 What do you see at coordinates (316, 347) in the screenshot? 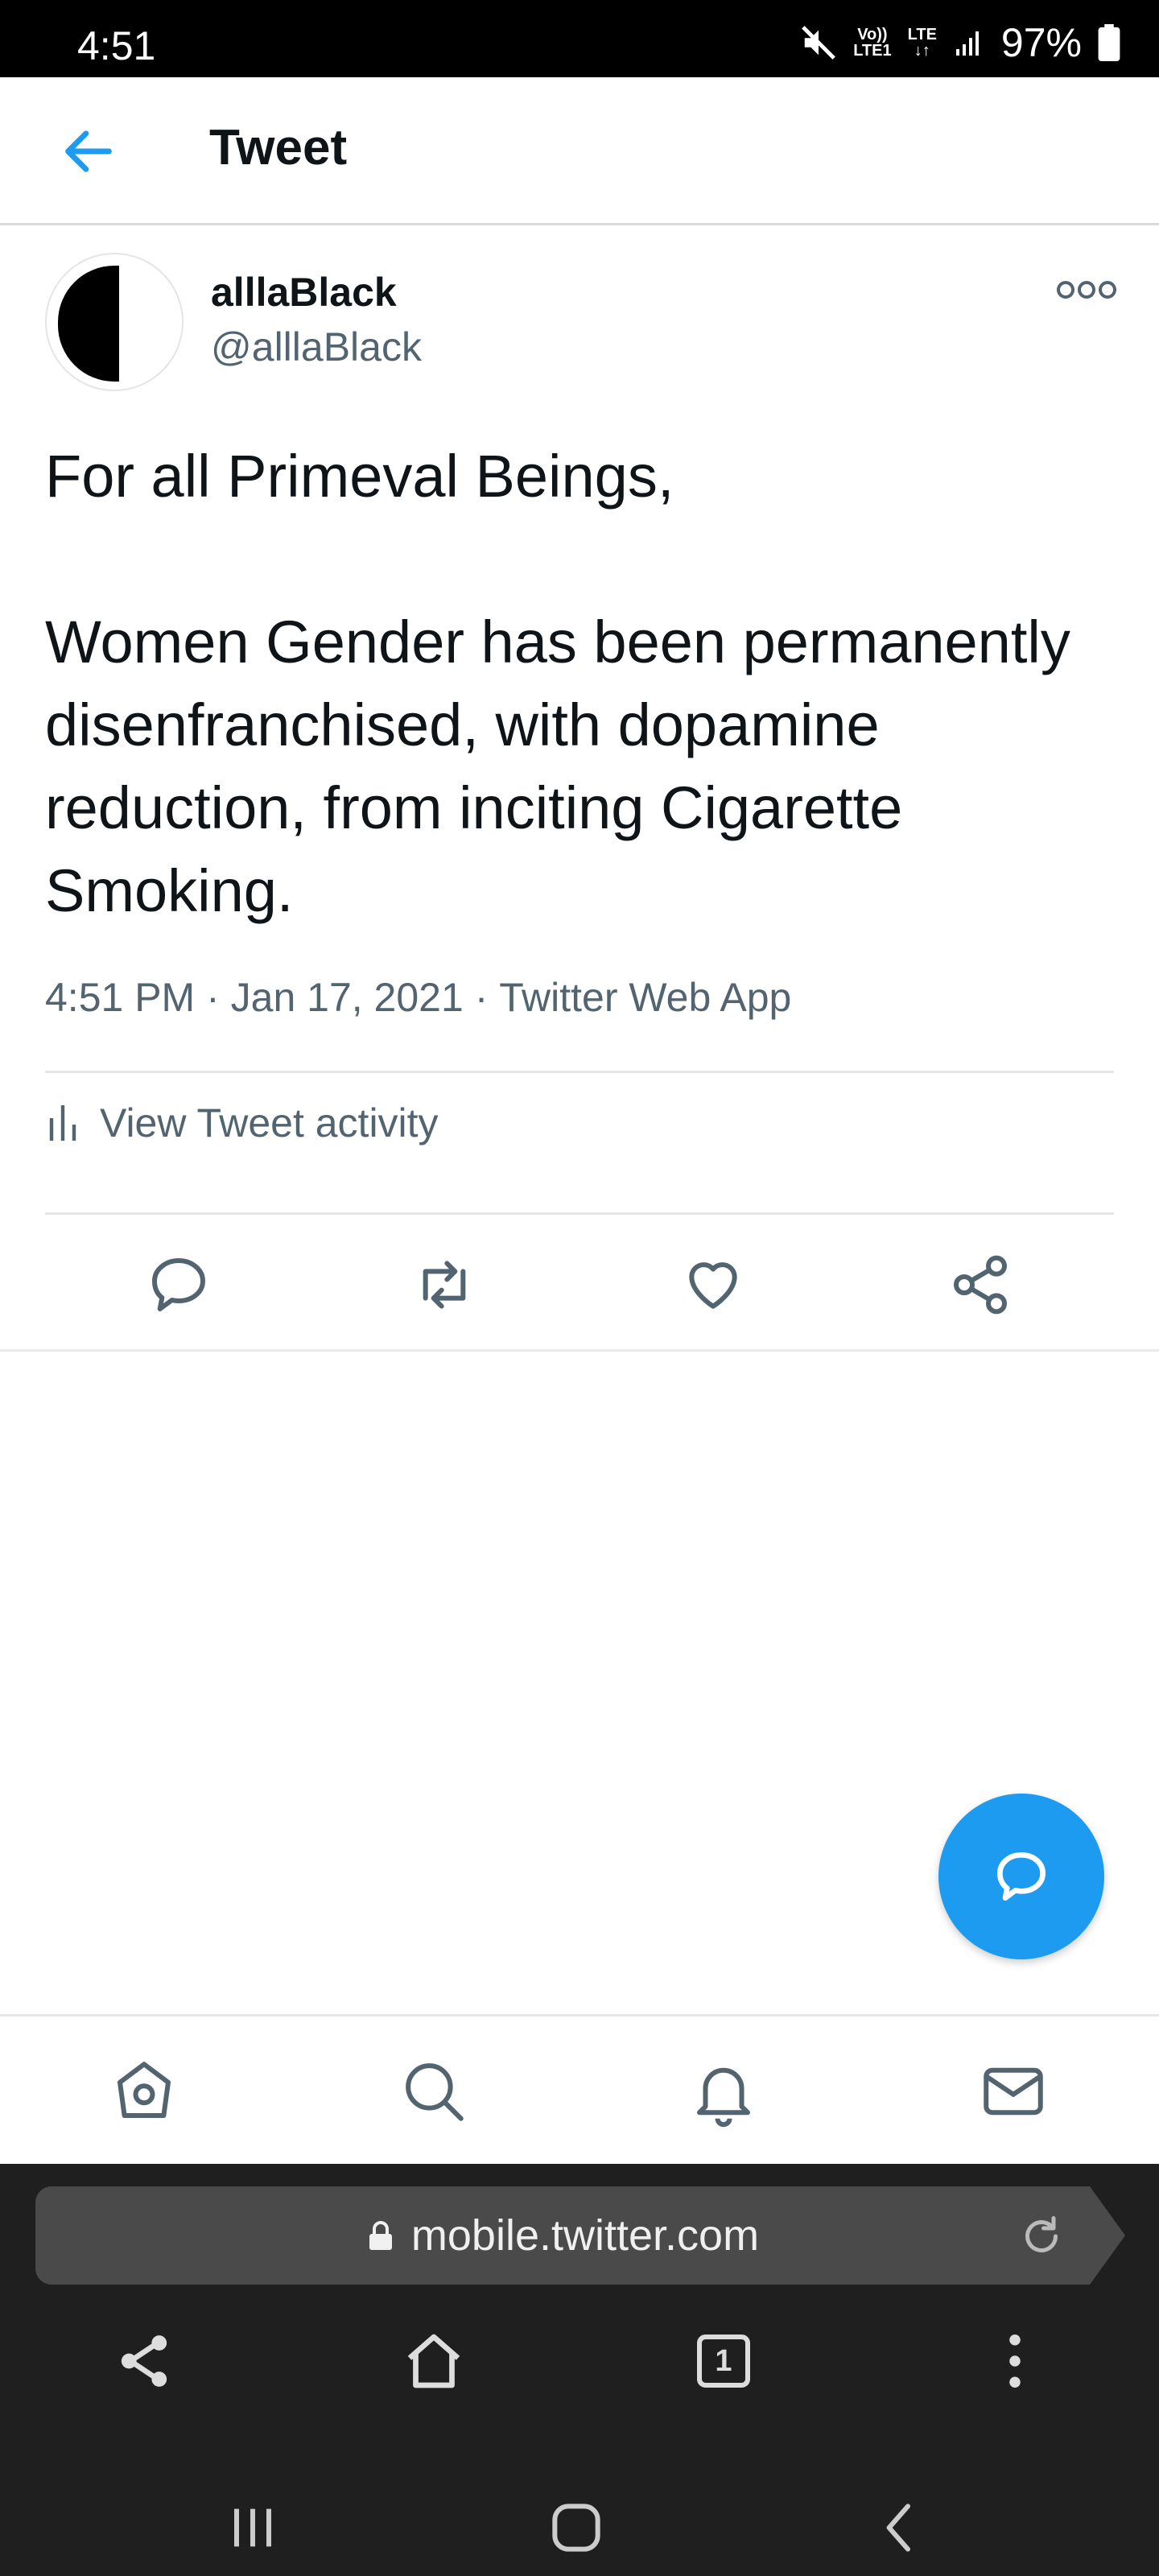
I see `author-handle: @alllaBlack` at bounding box center [316, 347].